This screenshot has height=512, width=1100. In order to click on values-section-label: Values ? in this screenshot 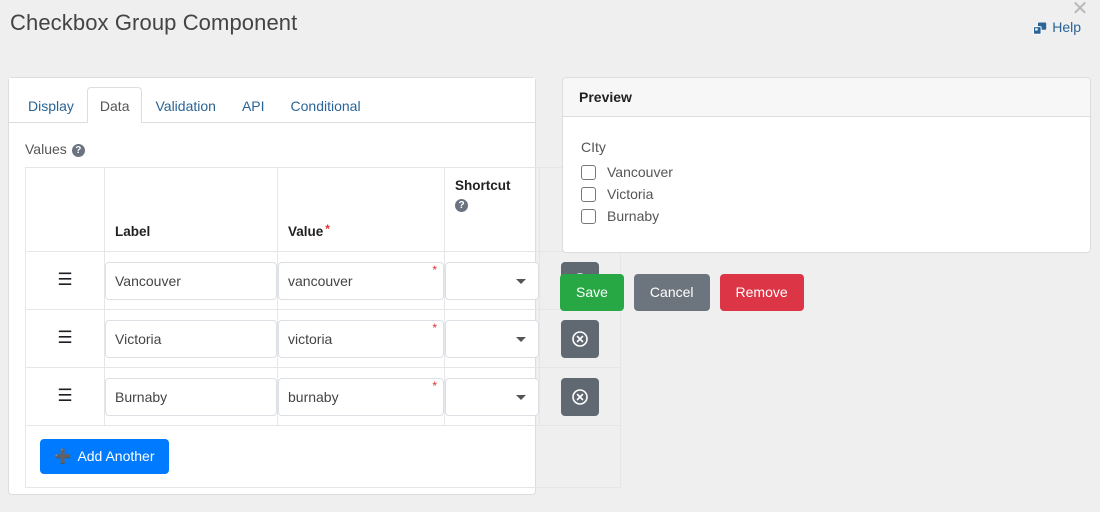, I will do `click(272, 149)`.